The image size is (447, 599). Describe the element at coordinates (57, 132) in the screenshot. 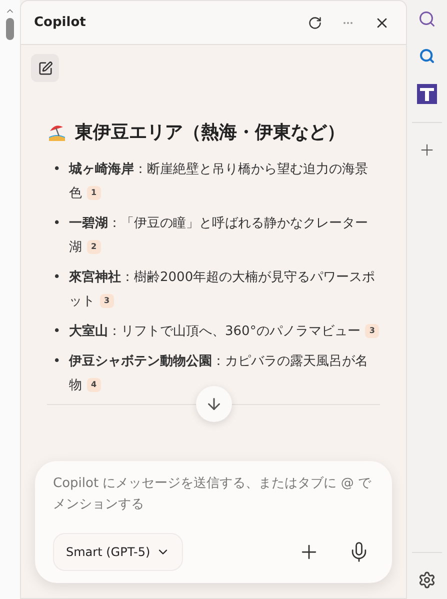

I see `beach-umbrella-icon` at that location.